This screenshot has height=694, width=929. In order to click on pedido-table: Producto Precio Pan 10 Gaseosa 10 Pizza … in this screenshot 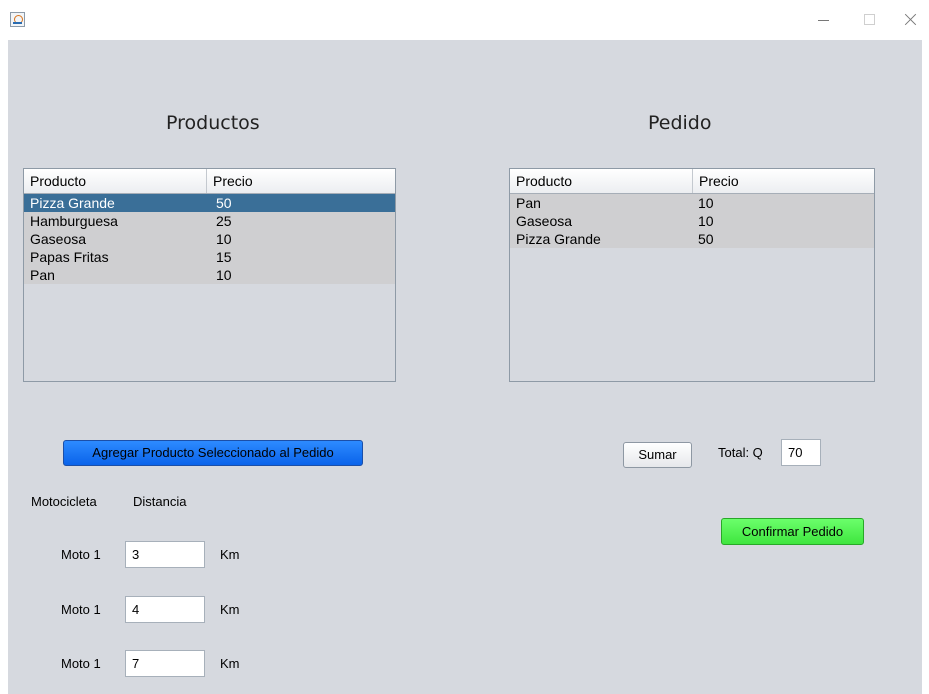, I will do `click(692, 275)`.